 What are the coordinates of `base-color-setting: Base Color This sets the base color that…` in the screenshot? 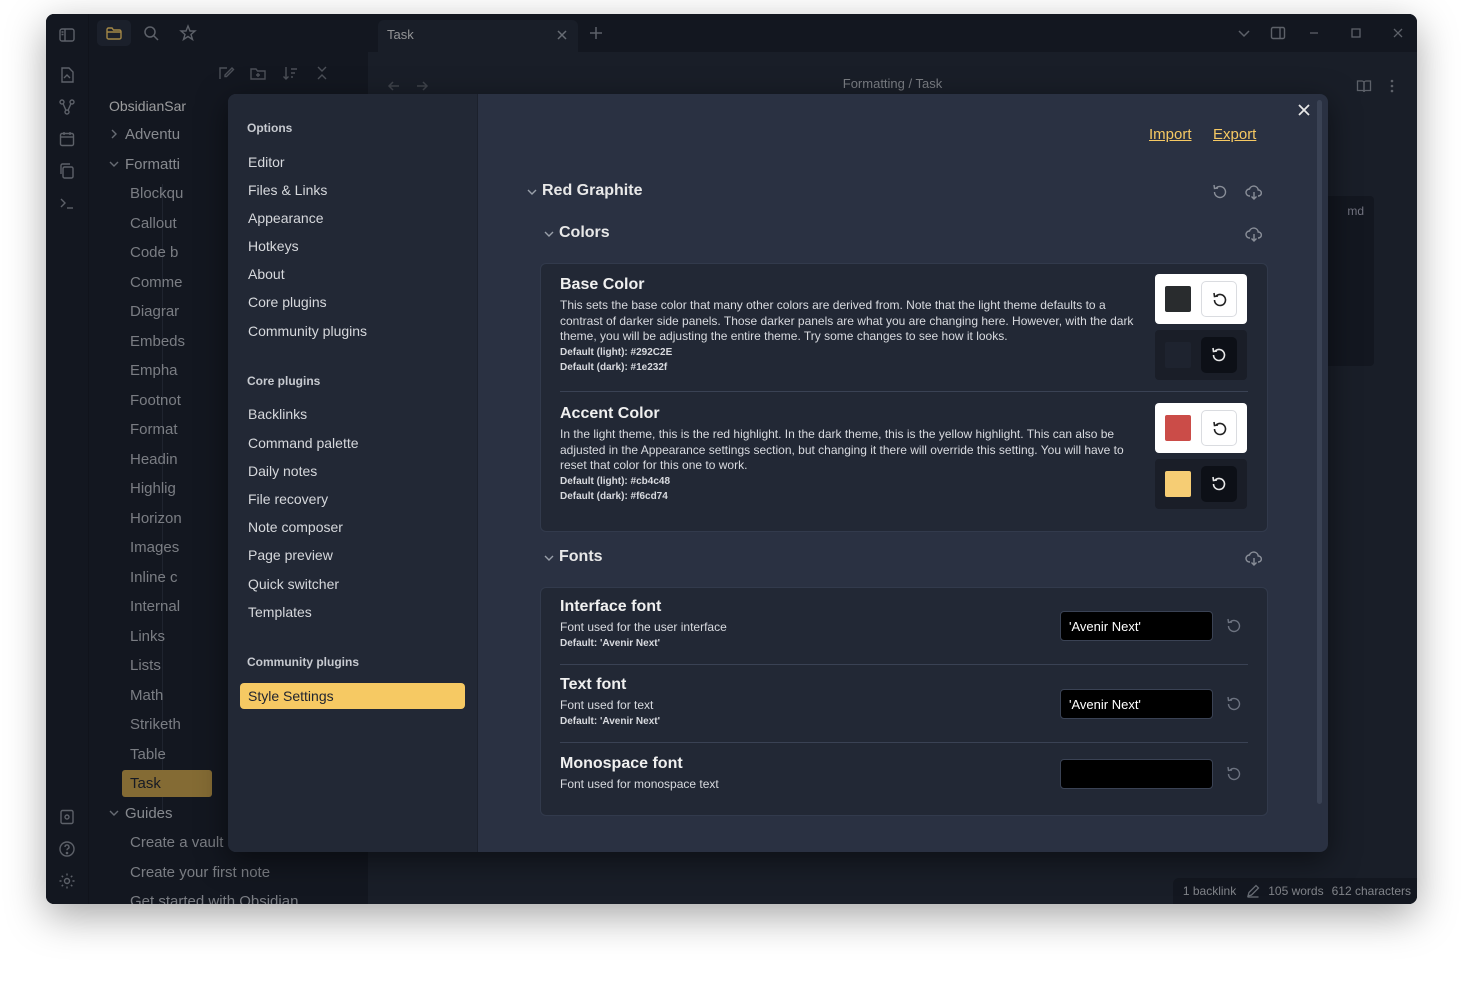 It's located at (905, 325).